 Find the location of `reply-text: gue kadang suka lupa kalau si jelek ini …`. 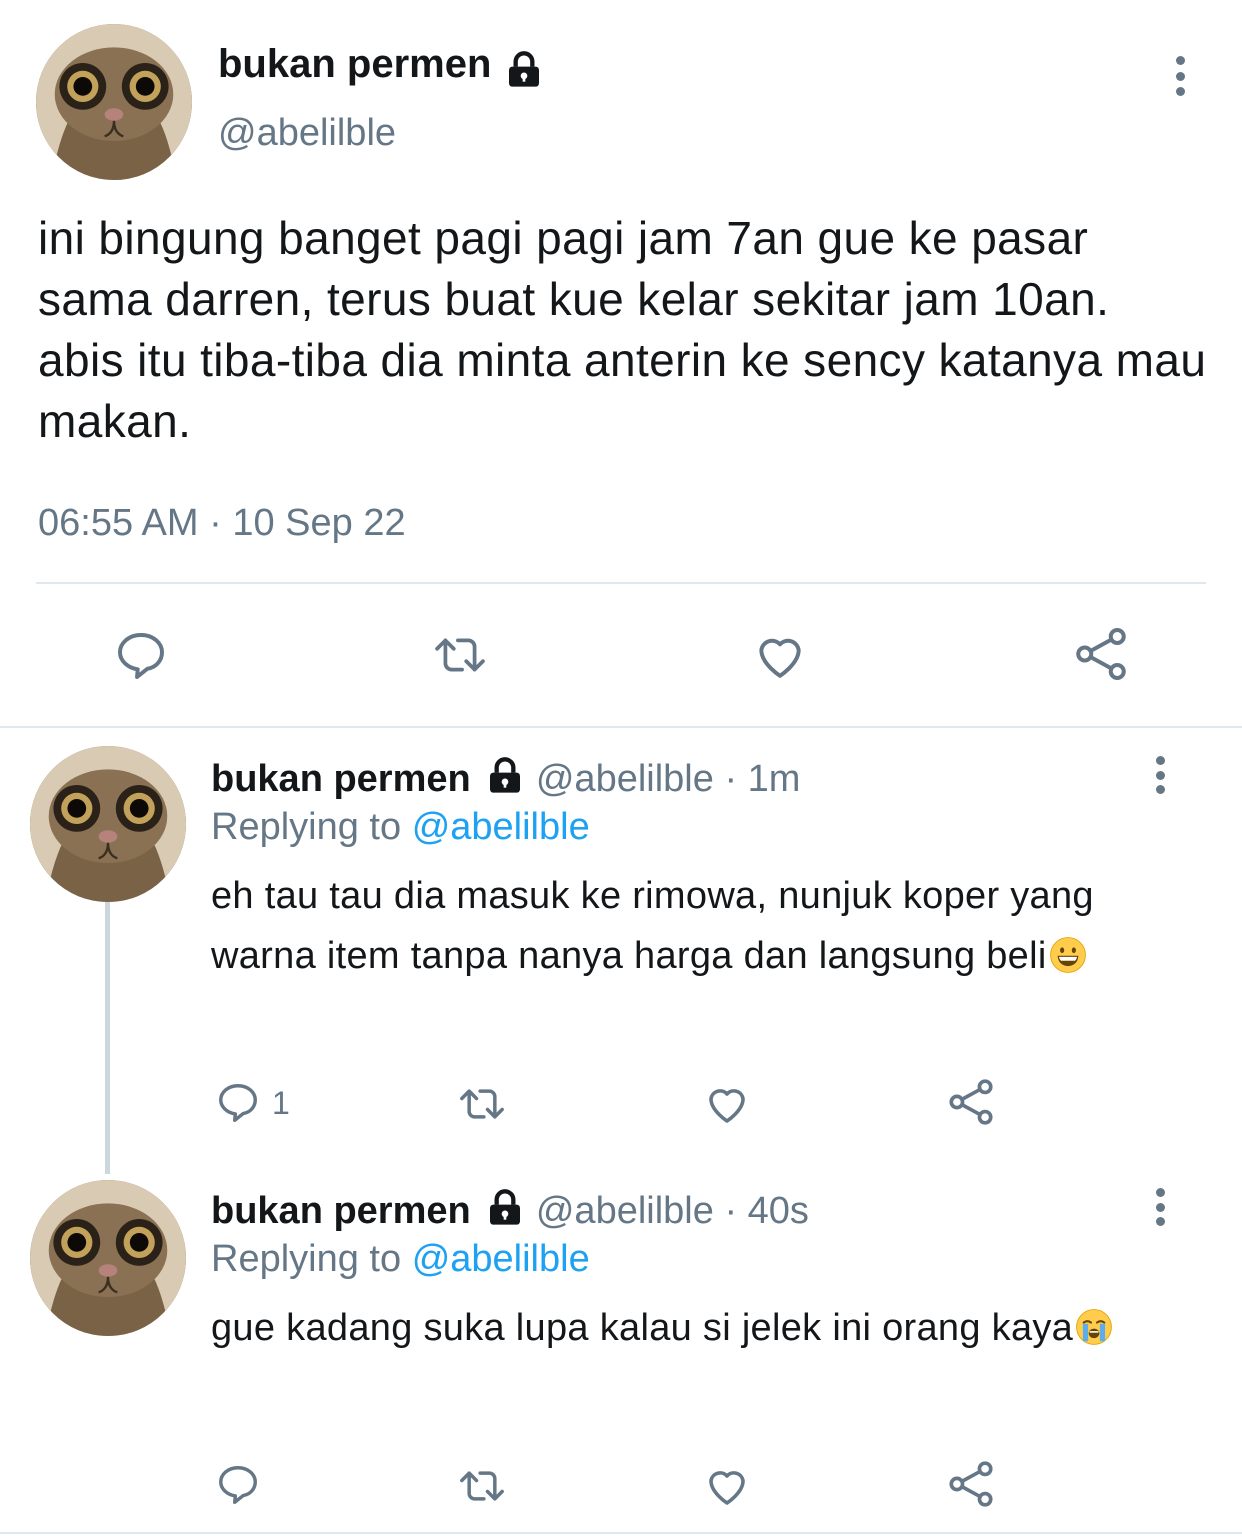

reply-text: gue kadang suka lupa kalau si jelek ini … is located at coordinates (691, 1331).